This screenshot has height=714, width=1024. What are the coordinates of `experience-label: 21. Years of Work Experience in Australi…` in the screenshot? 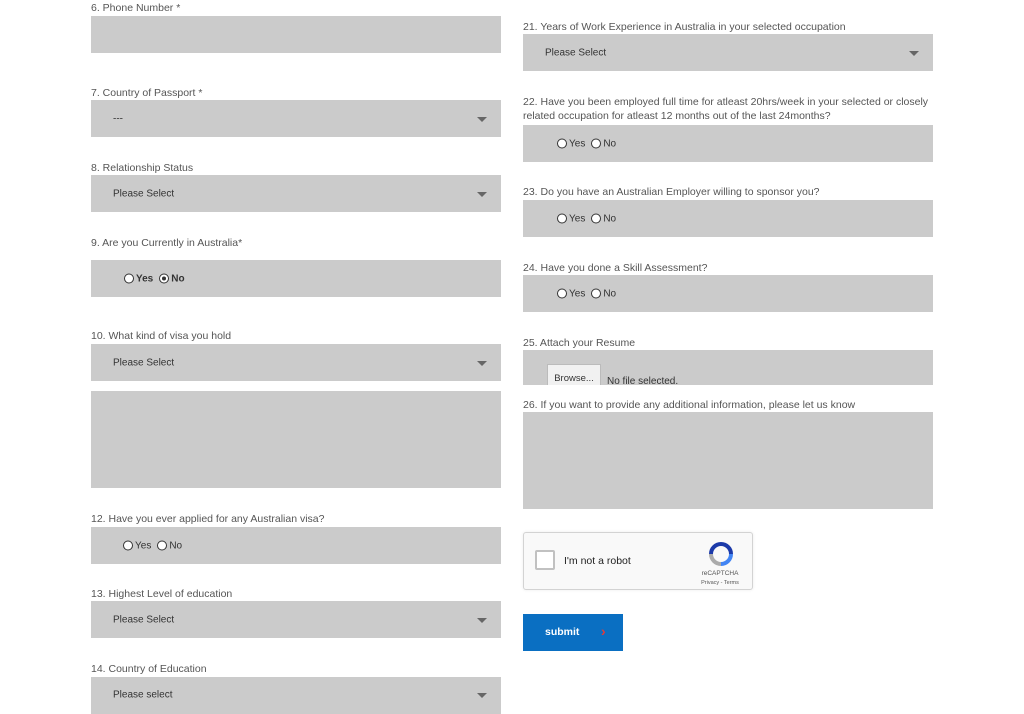 It's located at (684, 27).